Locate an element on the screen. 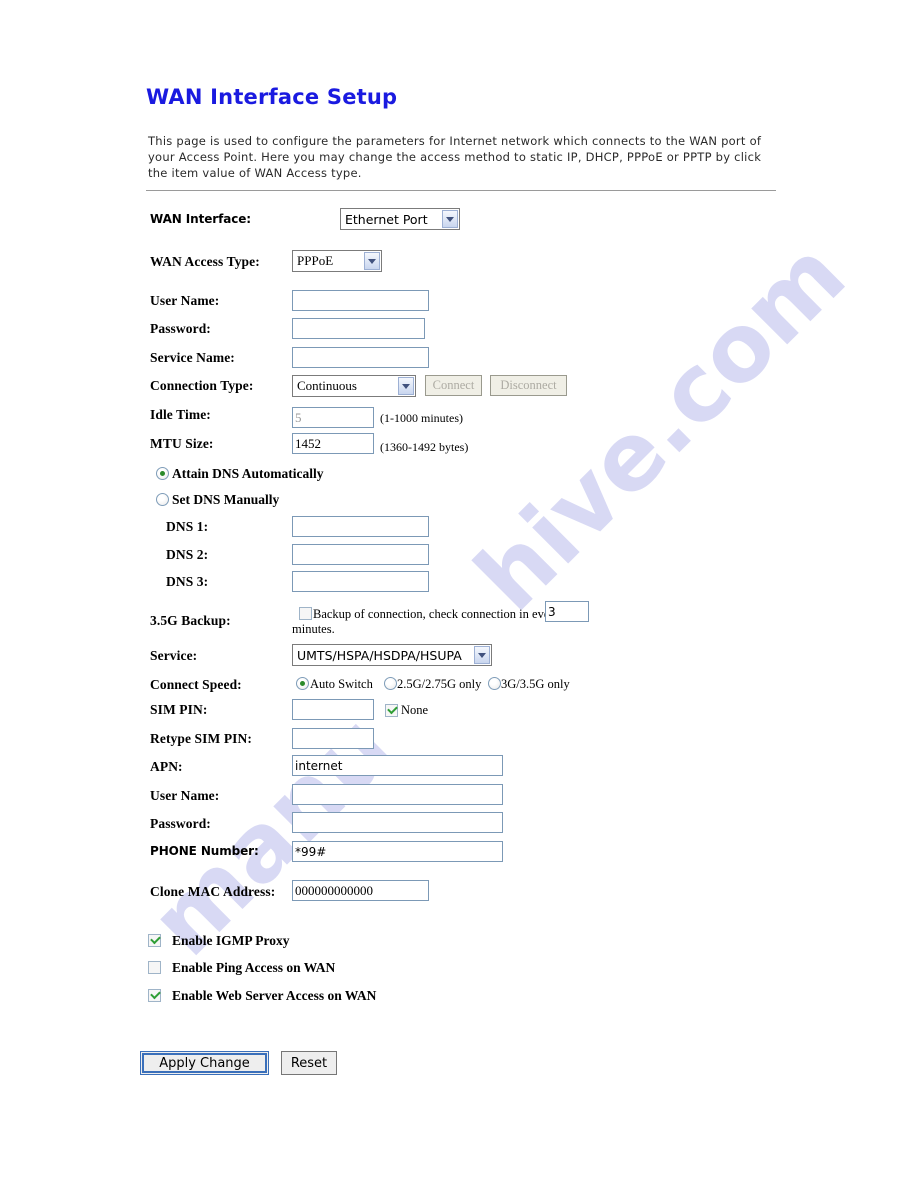 The width and height of the screenshot is (918, 1188). label-dns-3: DNS 3: is located at coordinates (187, 581).